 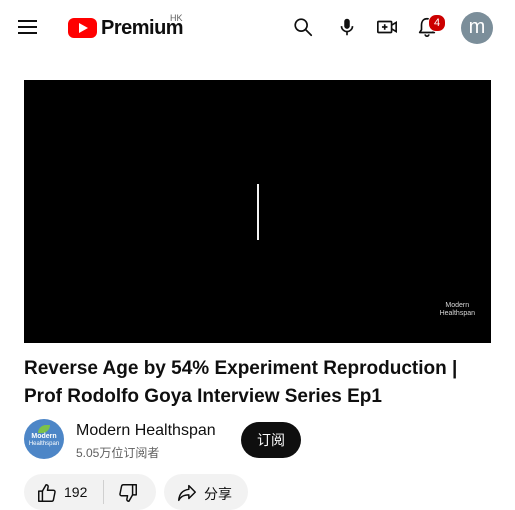 I want to click on watermark-line2: Healthspan, so click(x=457, y=313).